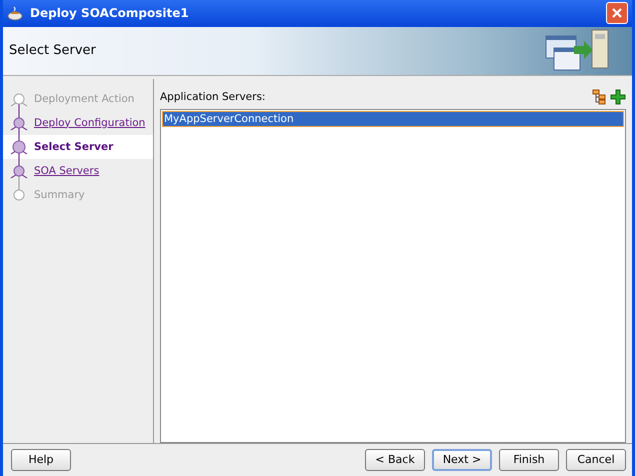 The height and width of the screenshot is (476, 635). What do you see at coordinates (596, 459) in the screenshot?
I see `wizard-button: Cancel` at bounding box center [596, 459].